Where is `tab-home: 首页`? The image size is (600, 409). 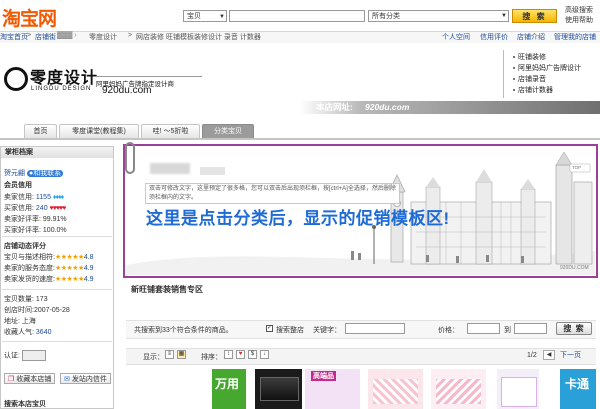 tab-home: 首页 is located at coordinates (40, 131).